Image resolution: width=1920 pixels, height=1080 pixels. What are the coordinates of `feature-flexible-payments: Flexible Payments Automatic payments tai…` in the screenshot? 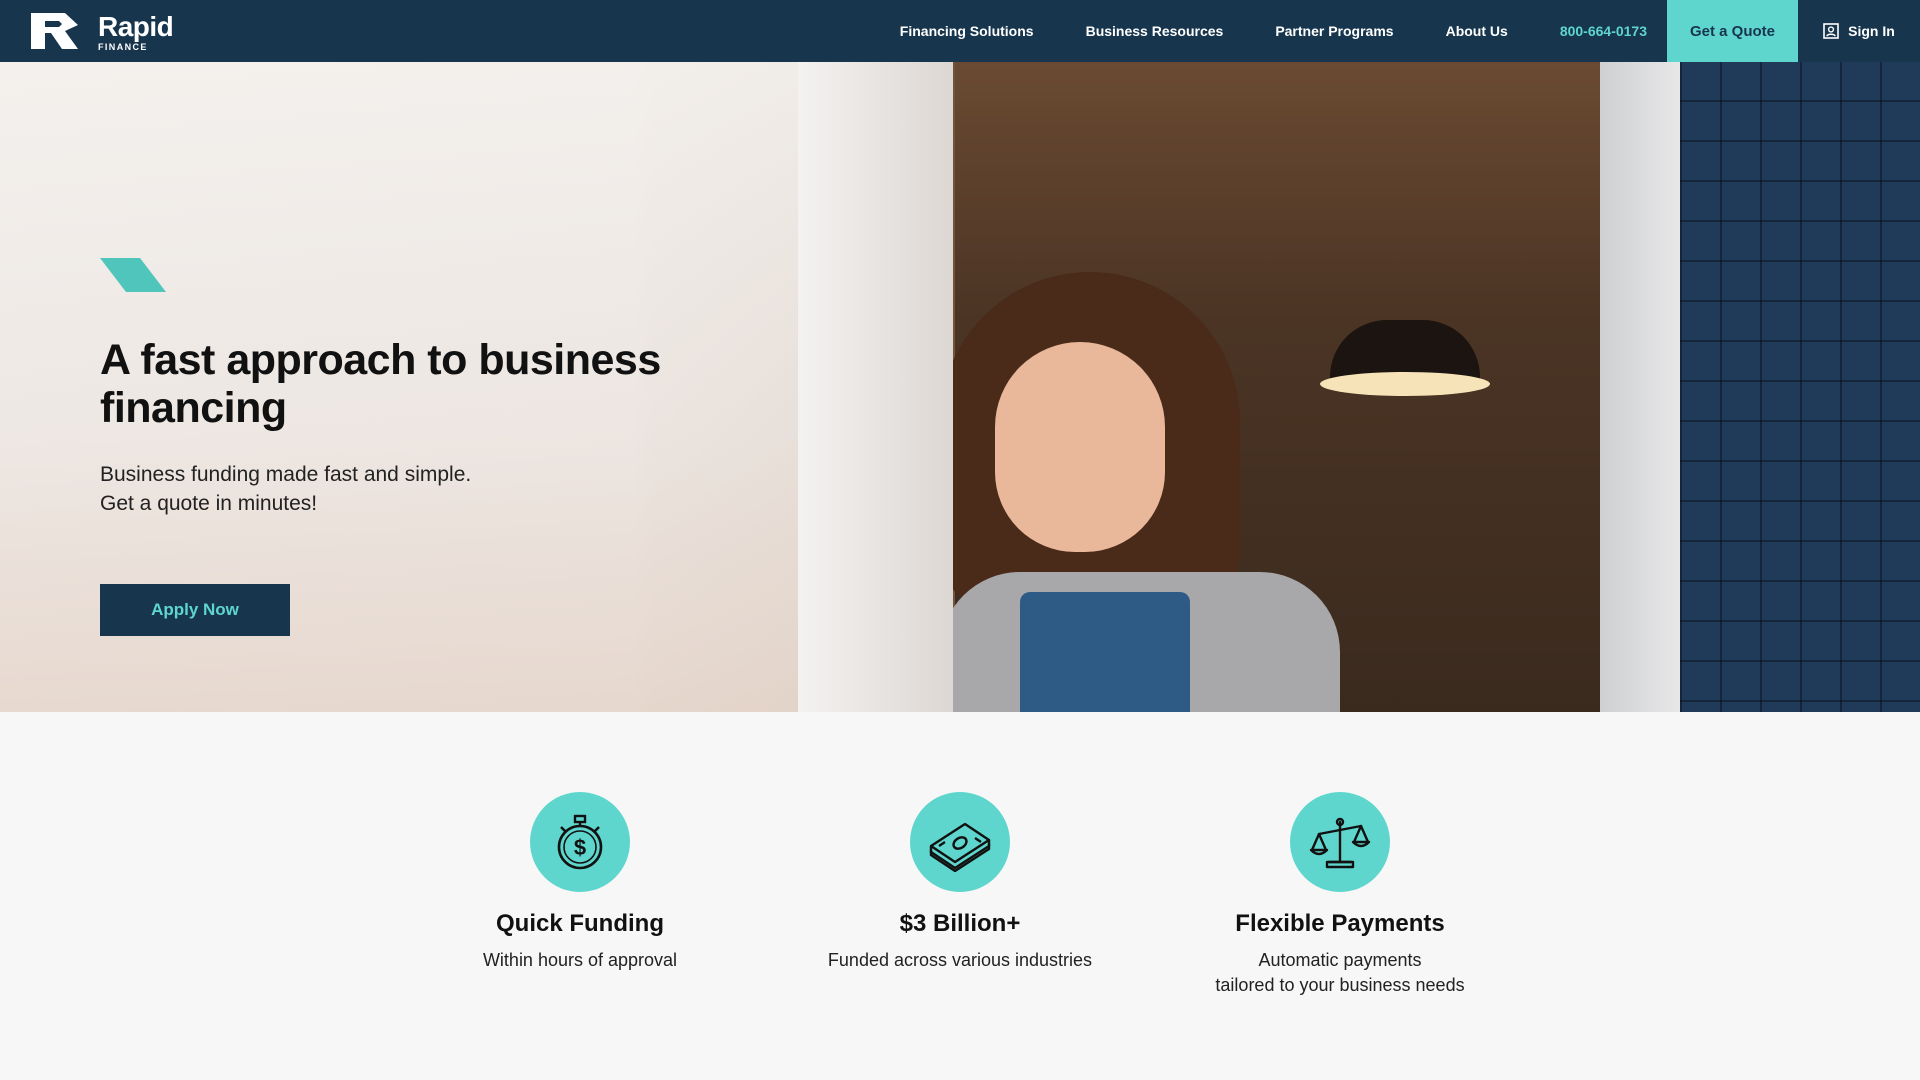 It's located at (1340, 895).